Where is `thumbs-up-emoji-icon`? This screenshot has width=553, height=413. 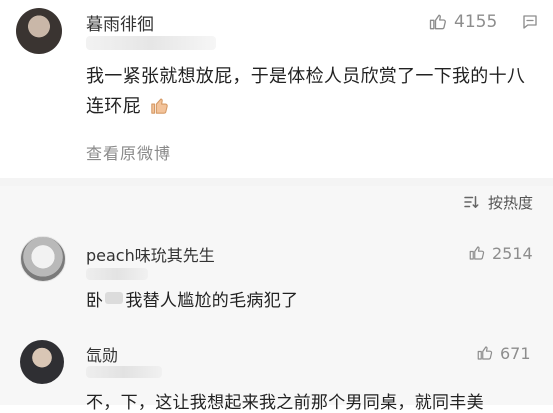 thumbs-up-emoji-icon is located at coordinates (160, 105).